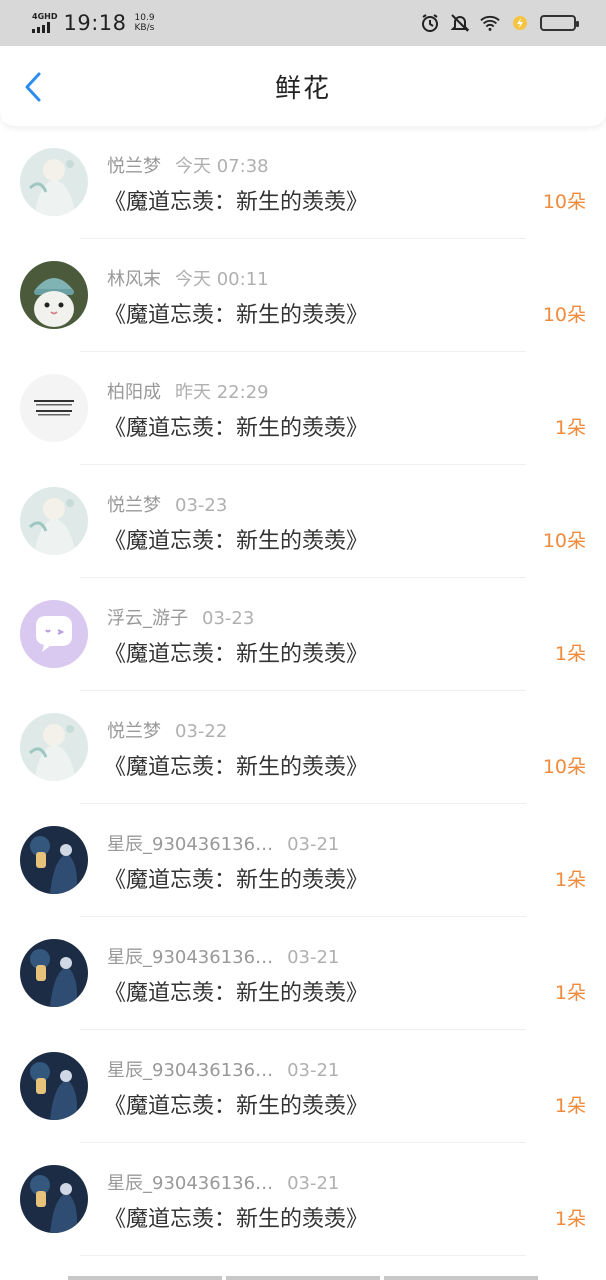  Describe the element at coordinates (41, 27) in the screenshot. I see `signal-bars-icon` at that location.